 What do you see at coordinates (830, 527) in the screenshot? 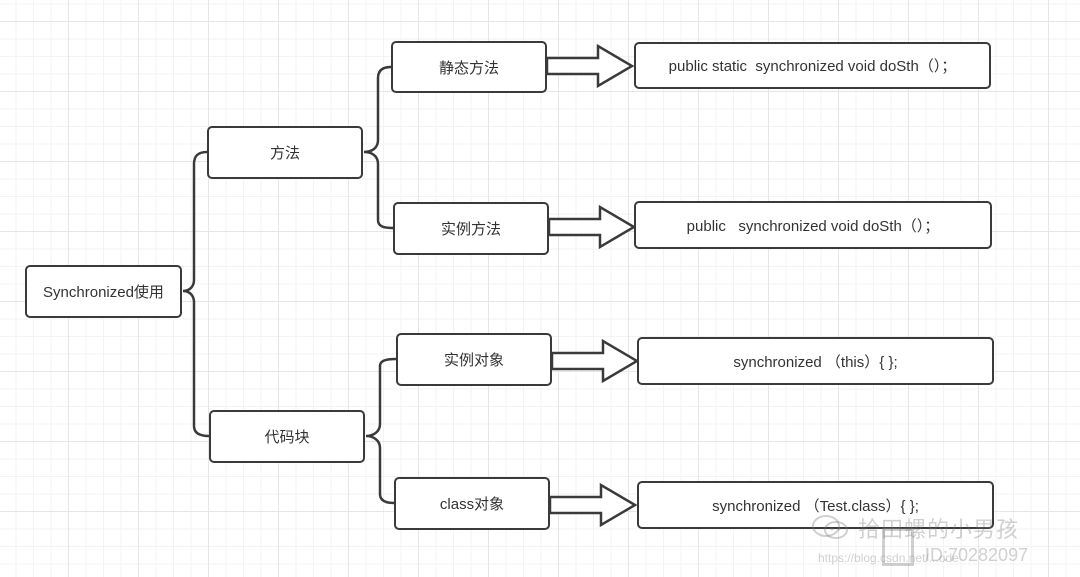
I see `wechat-icon` at bounding box center [830, 527].